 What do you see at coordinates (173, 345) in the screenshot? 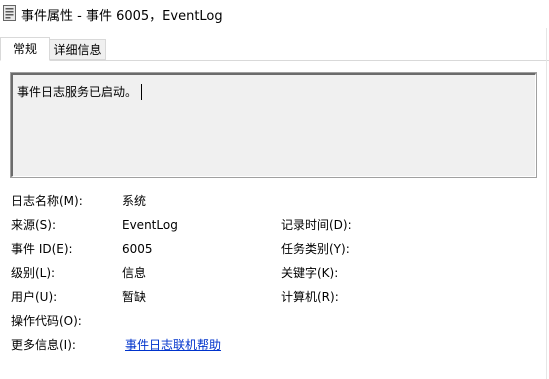
I see `online-help-link: 事件日志联机帮助` at bounding box center [173, 345].